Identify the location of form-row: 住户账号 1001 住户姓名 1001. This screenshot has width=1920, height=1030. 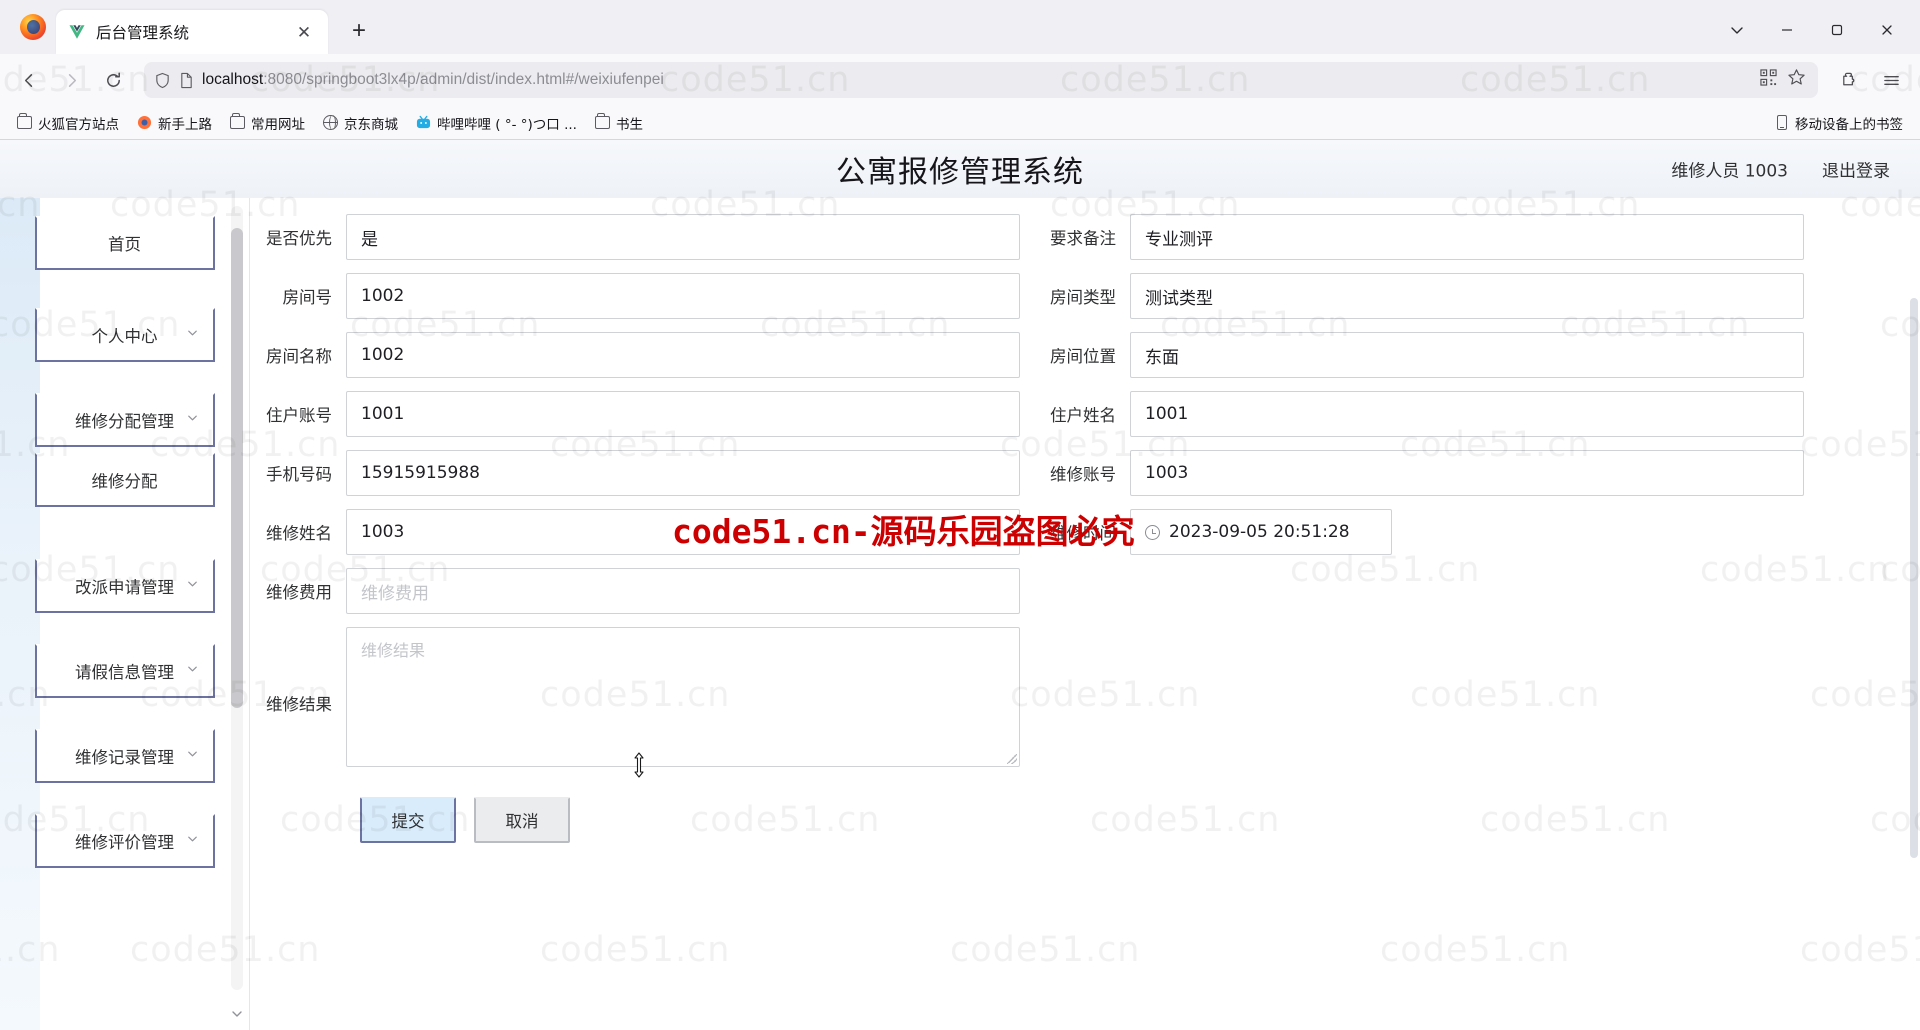
(1085, 414).